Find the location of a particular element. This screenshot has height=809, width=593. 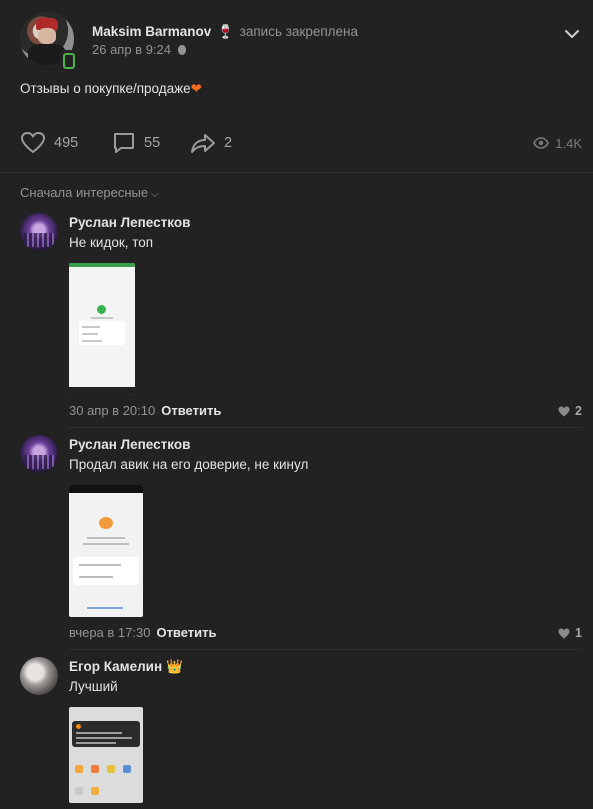

share-icon is located at coordinates (203, 143).